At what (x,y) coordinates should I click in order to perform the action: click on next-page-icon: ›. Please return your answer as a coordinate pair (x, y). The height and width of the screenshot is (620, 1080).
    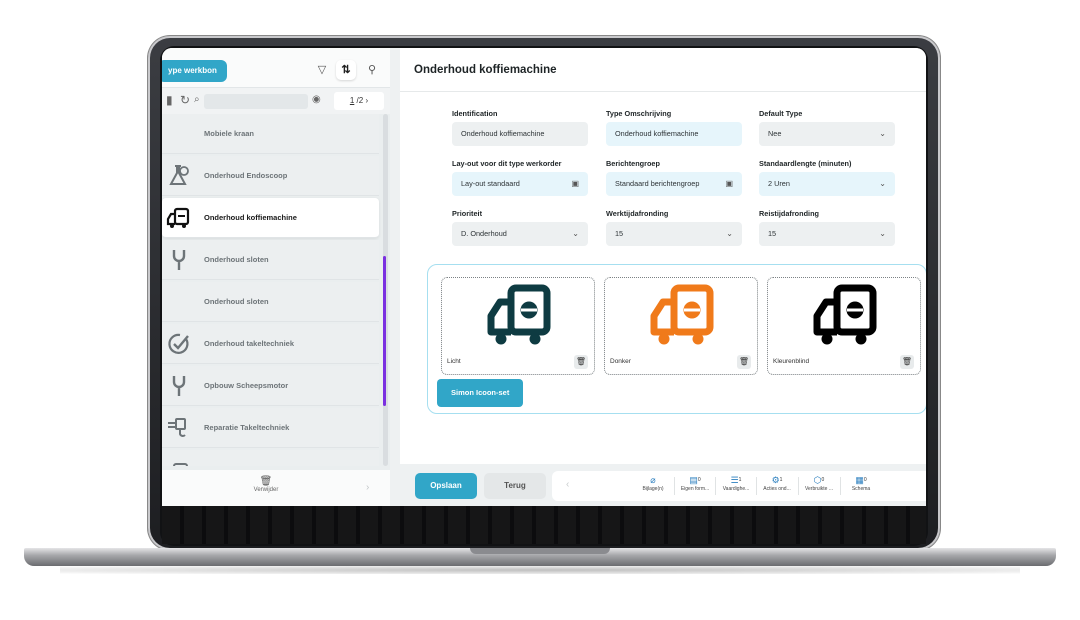
    Looking at the image, I should click on (366, 100).